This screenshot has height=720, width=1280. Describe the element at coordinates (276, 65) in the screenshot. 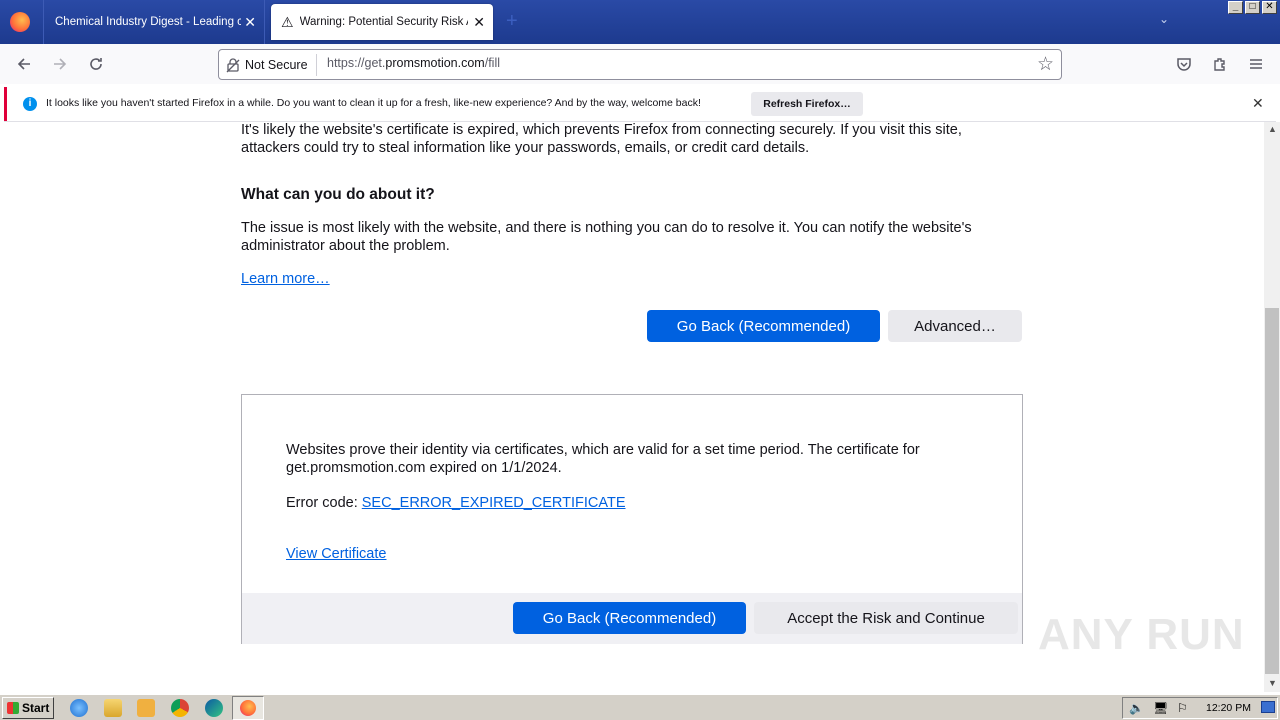

I see `not-secure-label: Not Secure` at that location.